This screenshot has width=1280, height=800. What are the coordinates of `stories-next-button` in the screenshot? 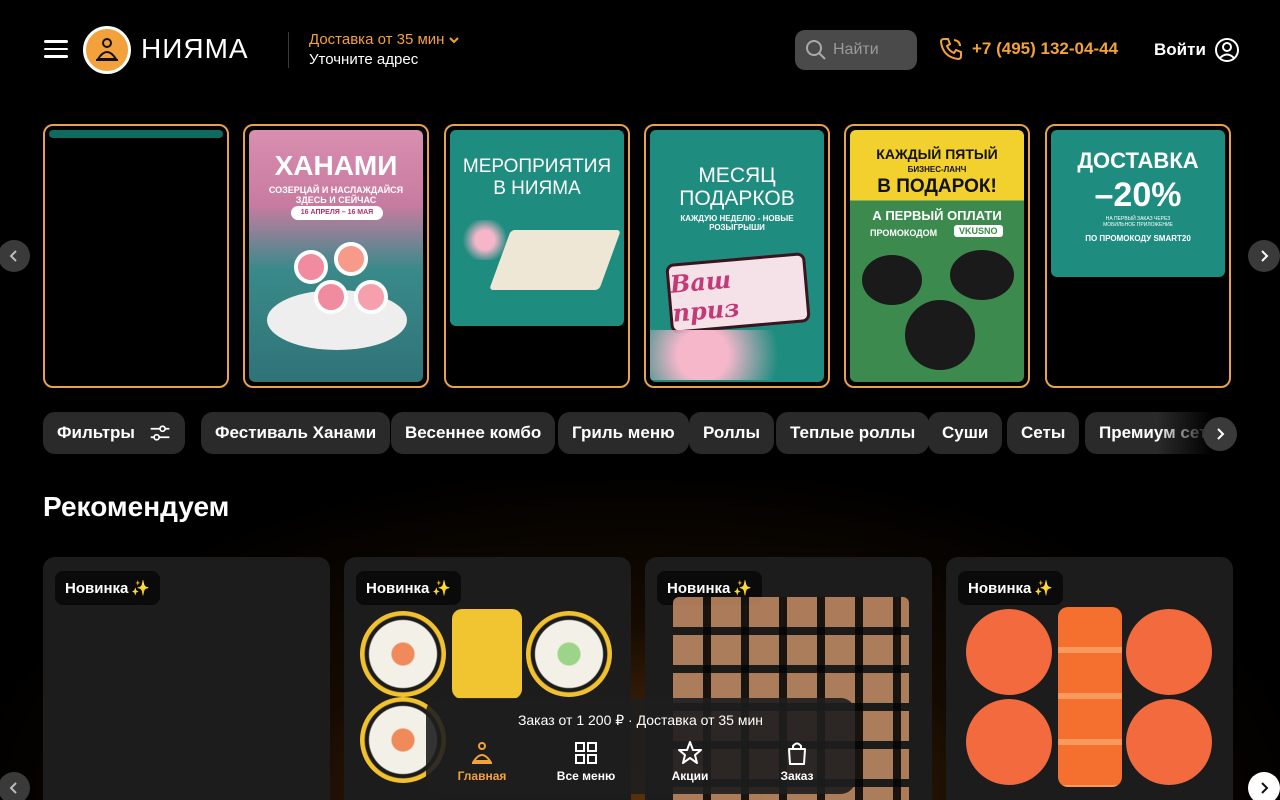 It's located at (1264, 256).